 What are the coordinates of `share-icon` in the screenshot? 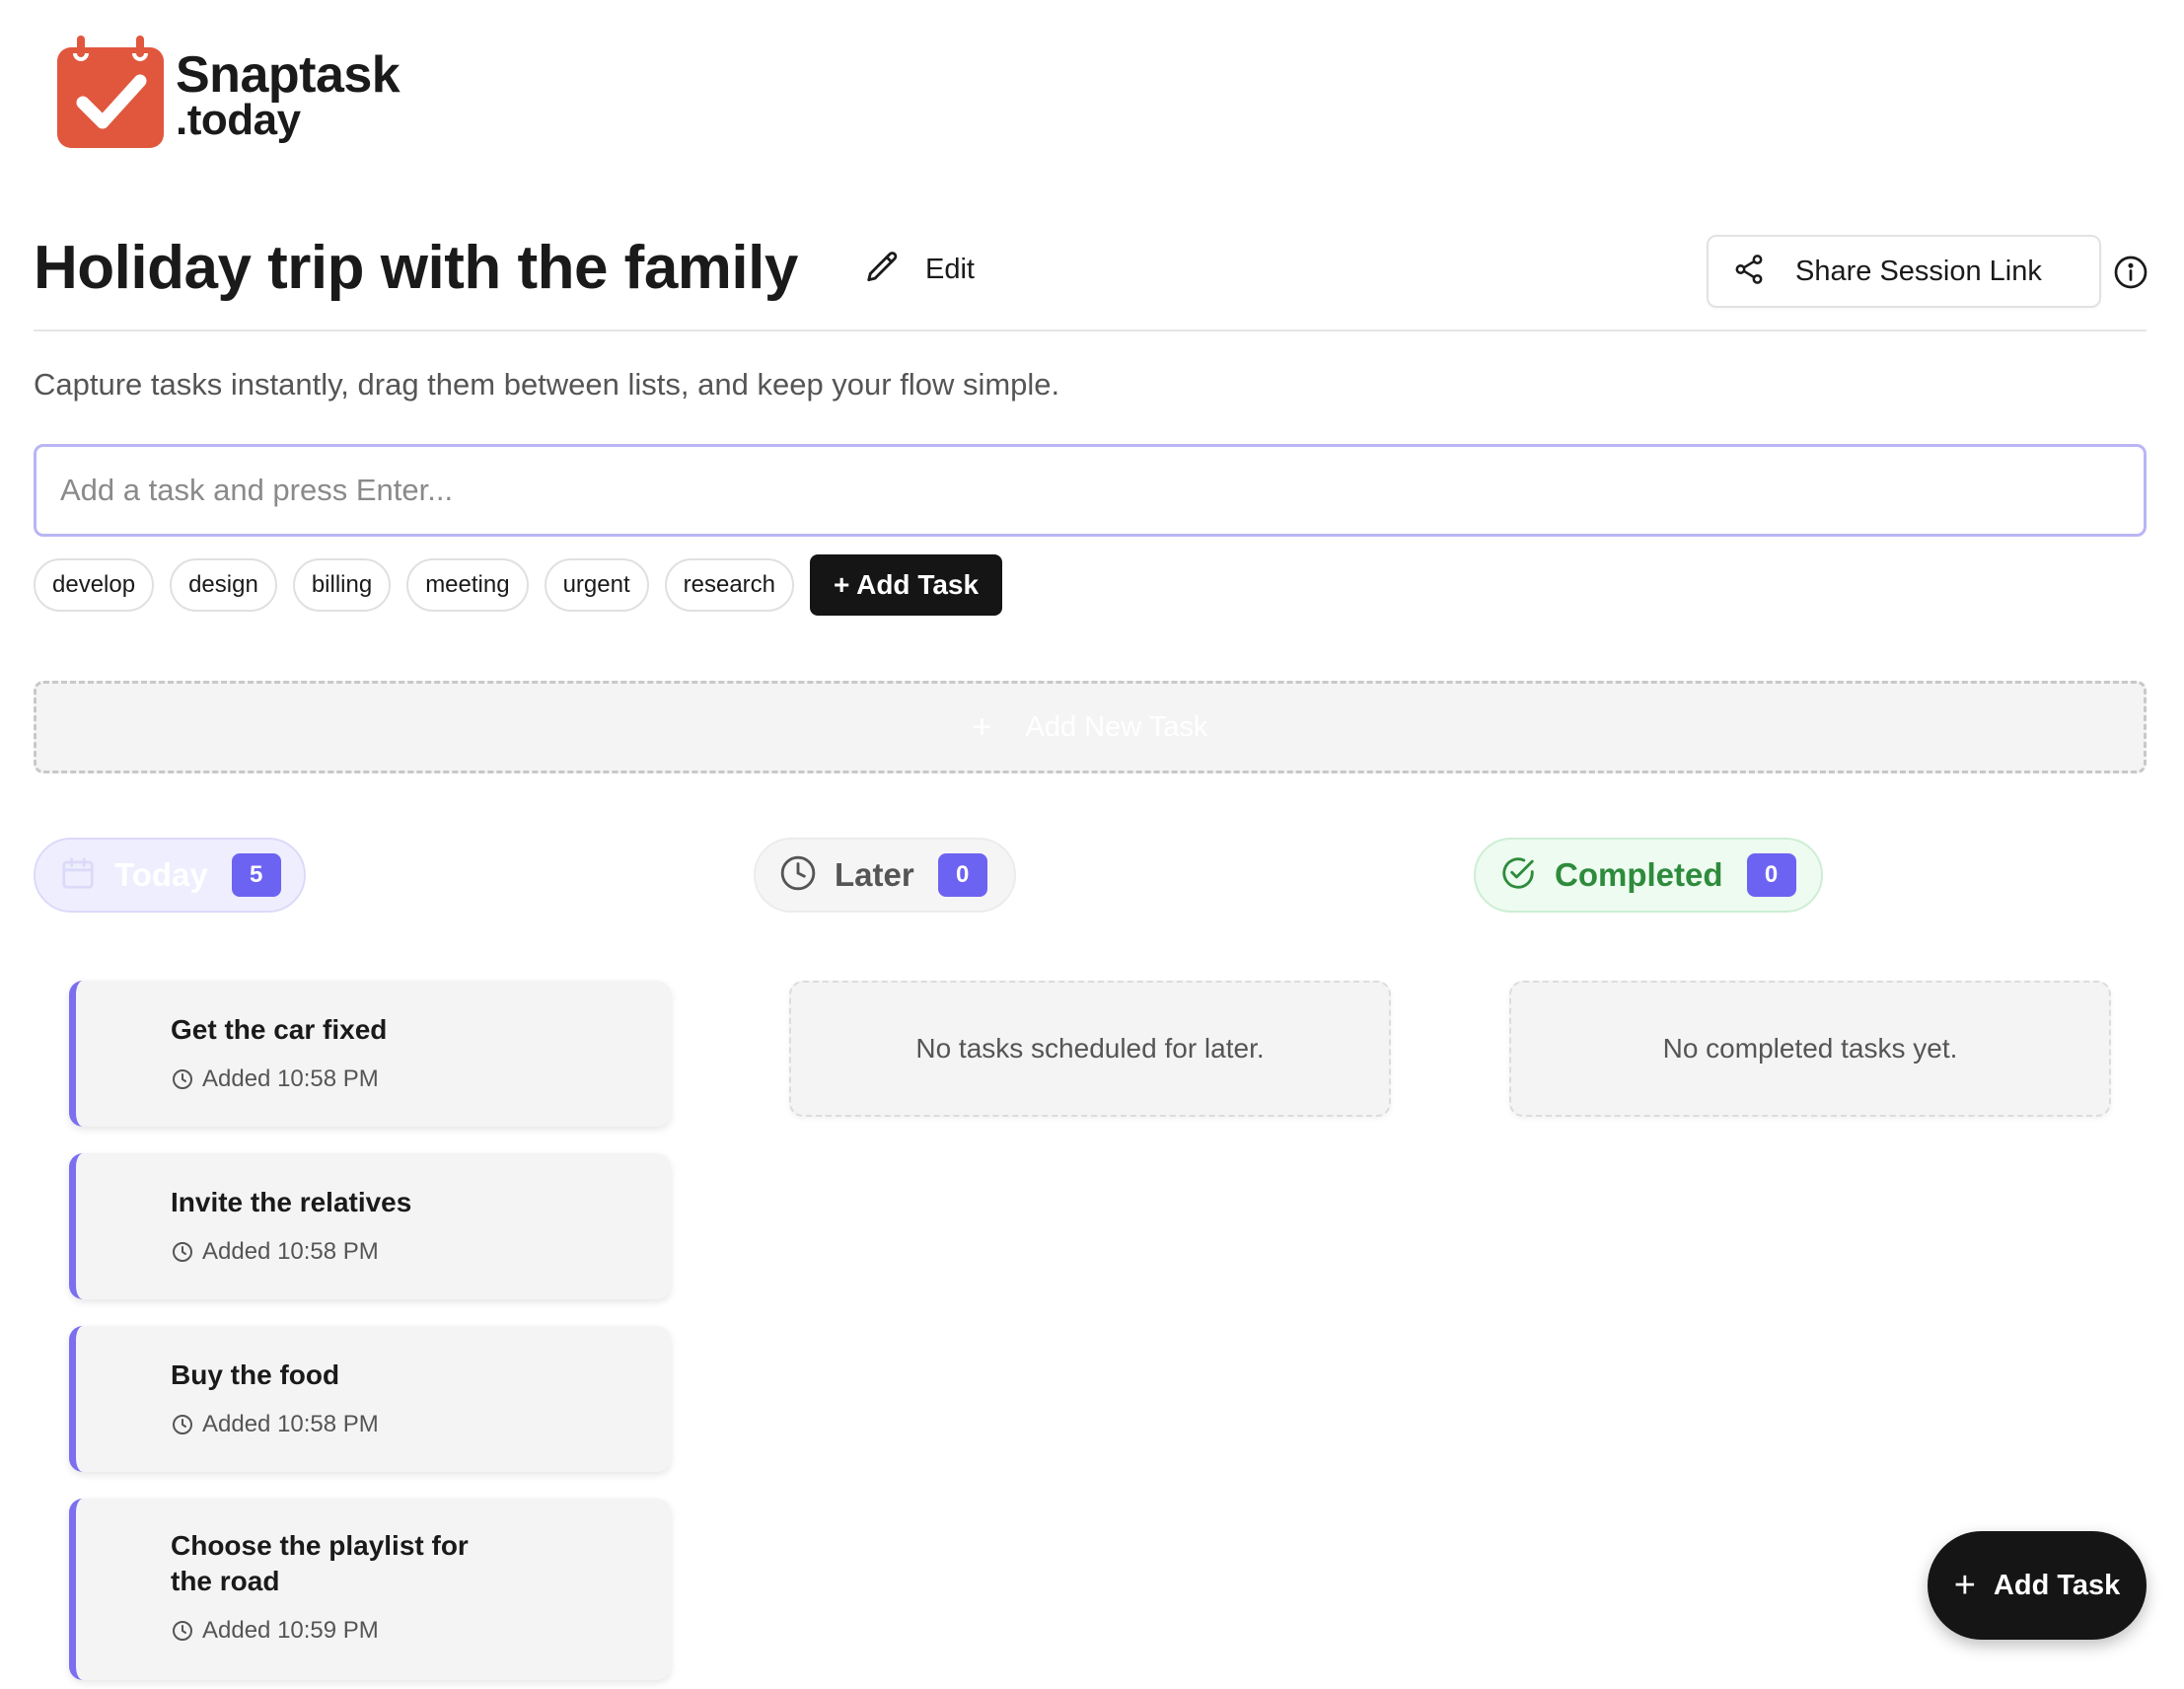 It's located at (1737, 272).